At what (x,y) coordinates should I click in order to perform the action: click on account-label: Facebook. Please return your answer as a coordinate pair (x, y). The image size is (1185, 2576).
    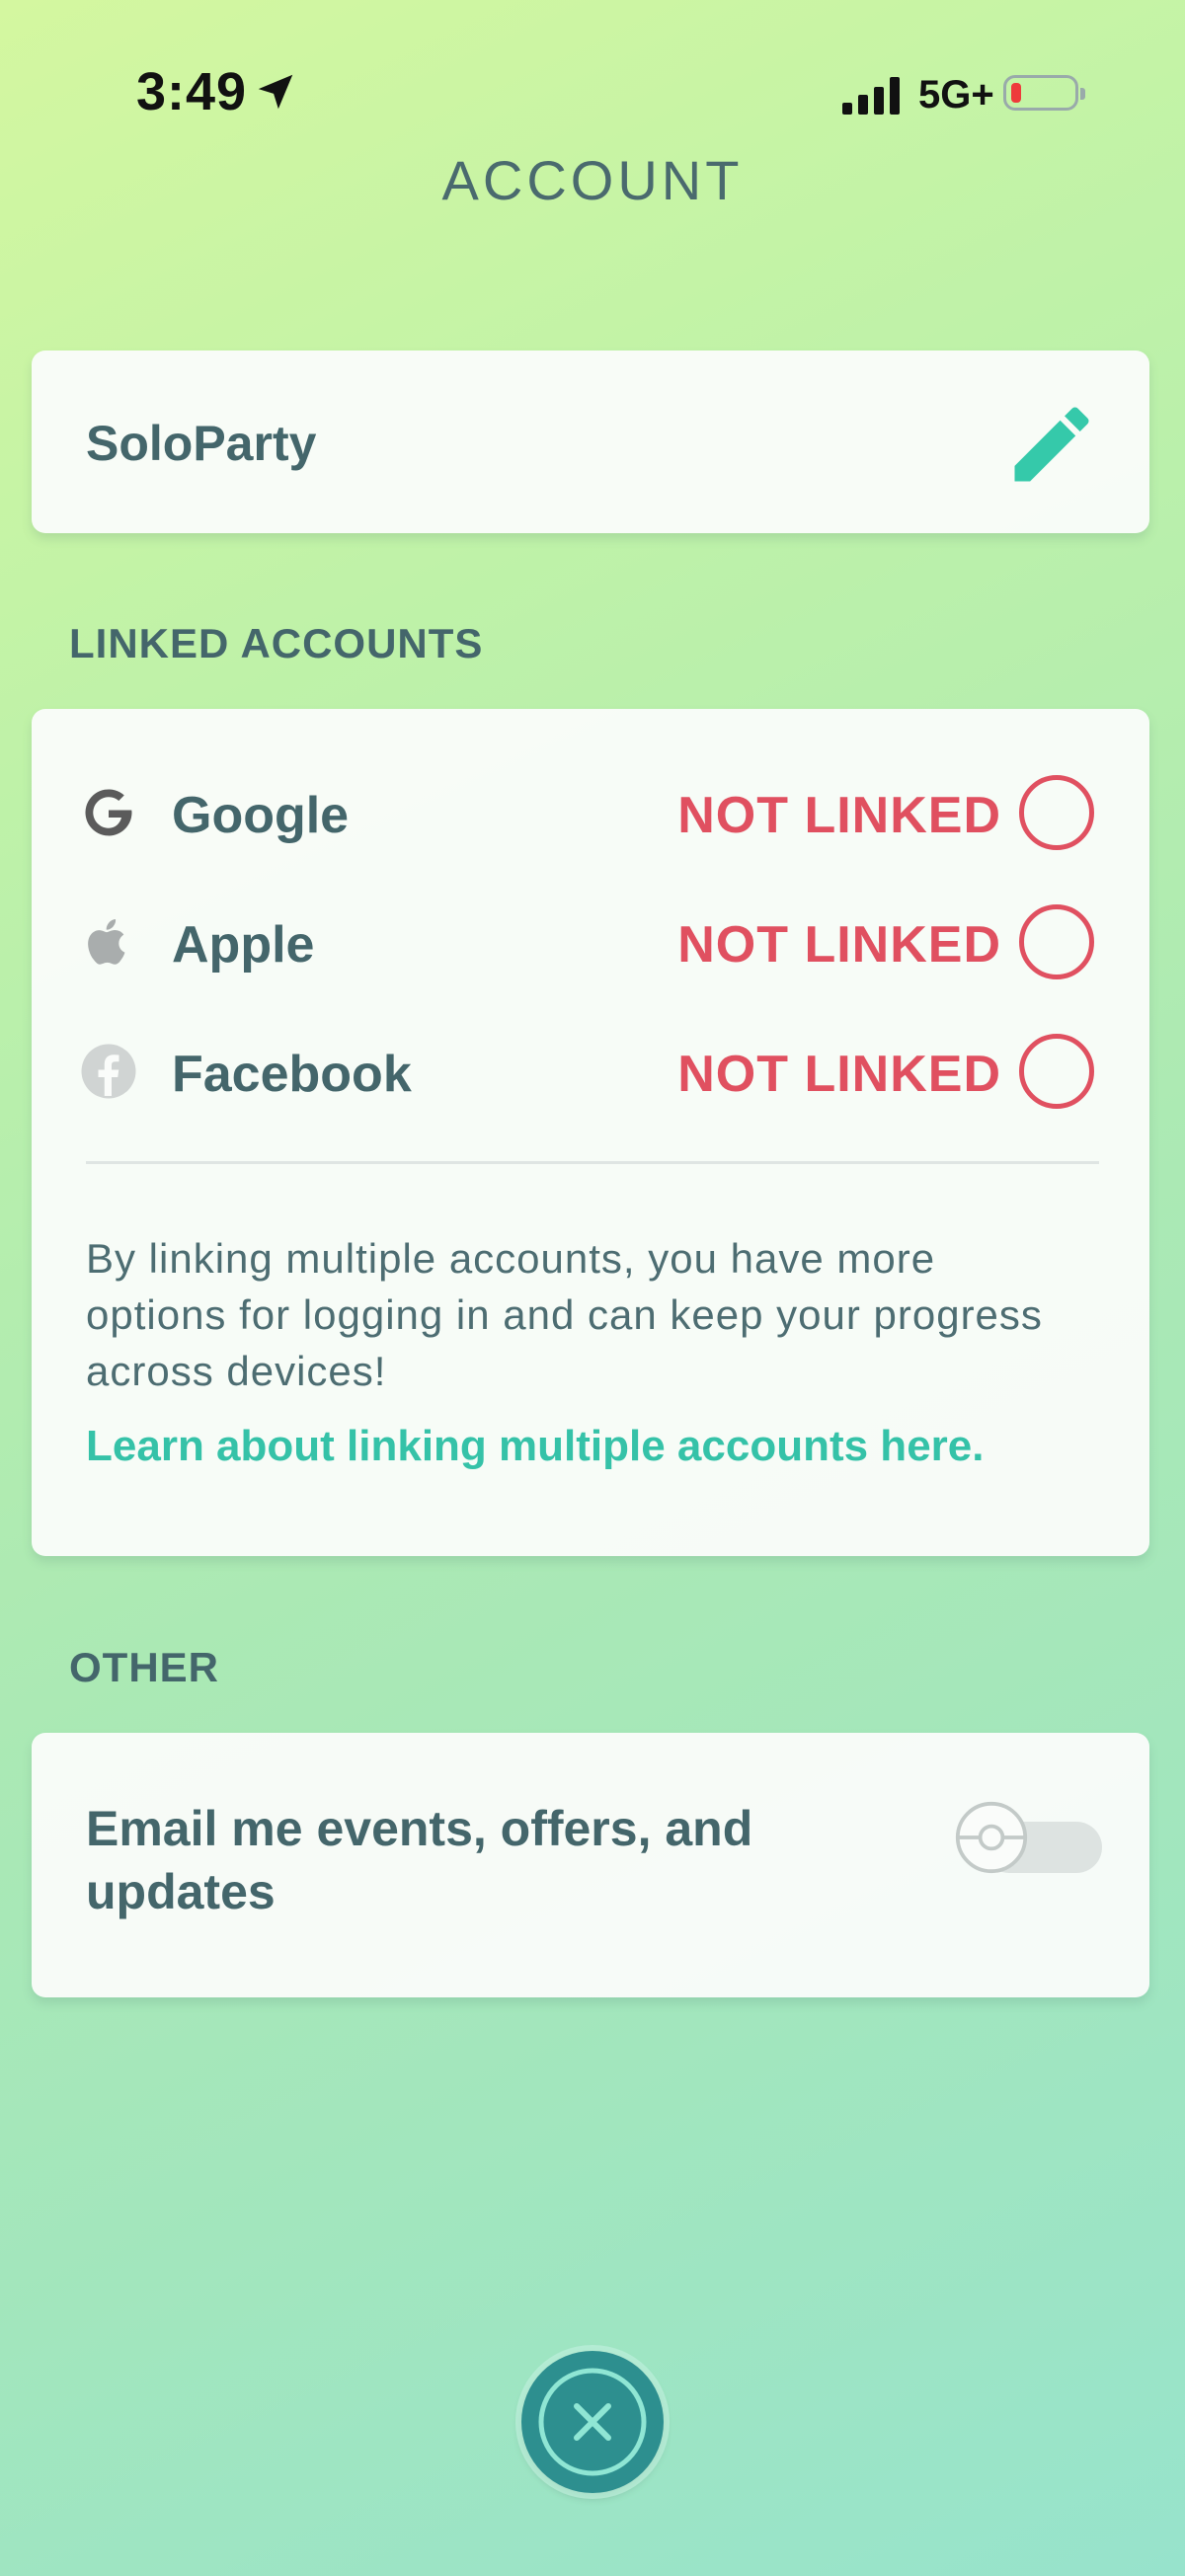
    Looking at the image, I should click on (292, 1074).